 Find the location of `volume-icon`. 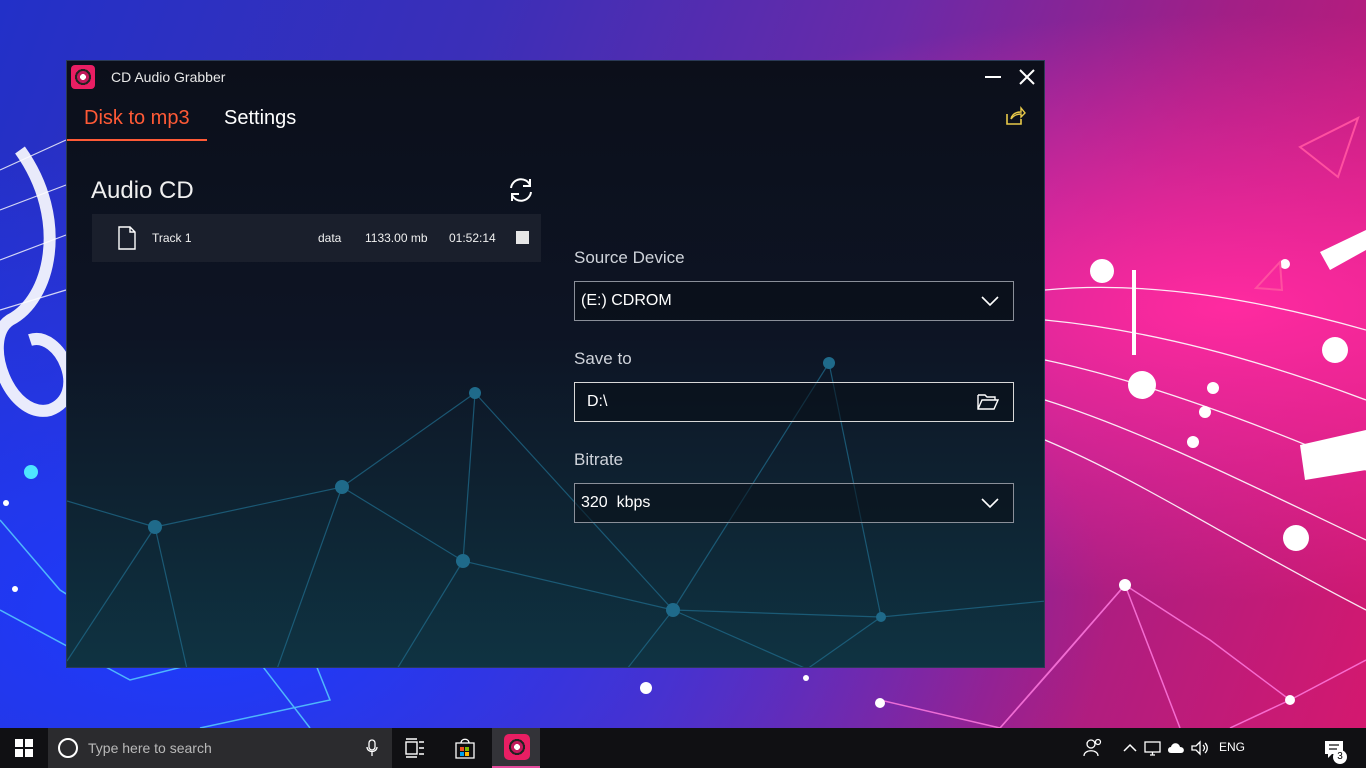

volume-icon is located at coordinates (1200, 748).